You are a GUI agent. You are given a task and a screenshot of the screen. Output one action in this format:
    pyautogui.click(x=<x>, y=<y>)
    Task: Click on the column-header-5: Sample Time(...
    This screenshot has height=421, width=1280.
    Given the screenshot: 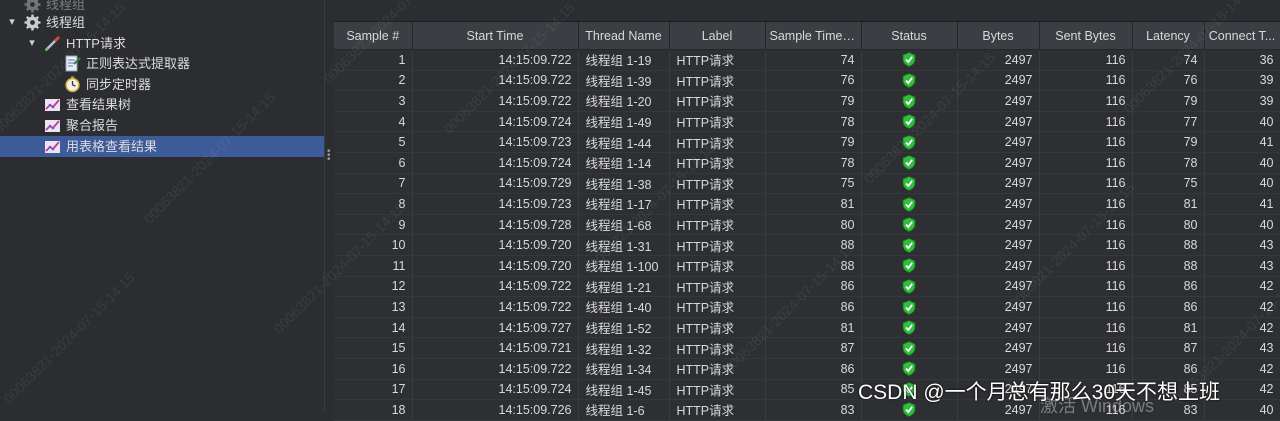 What is the action you would take?
    pyautogui.click(x=813, y=36)
    